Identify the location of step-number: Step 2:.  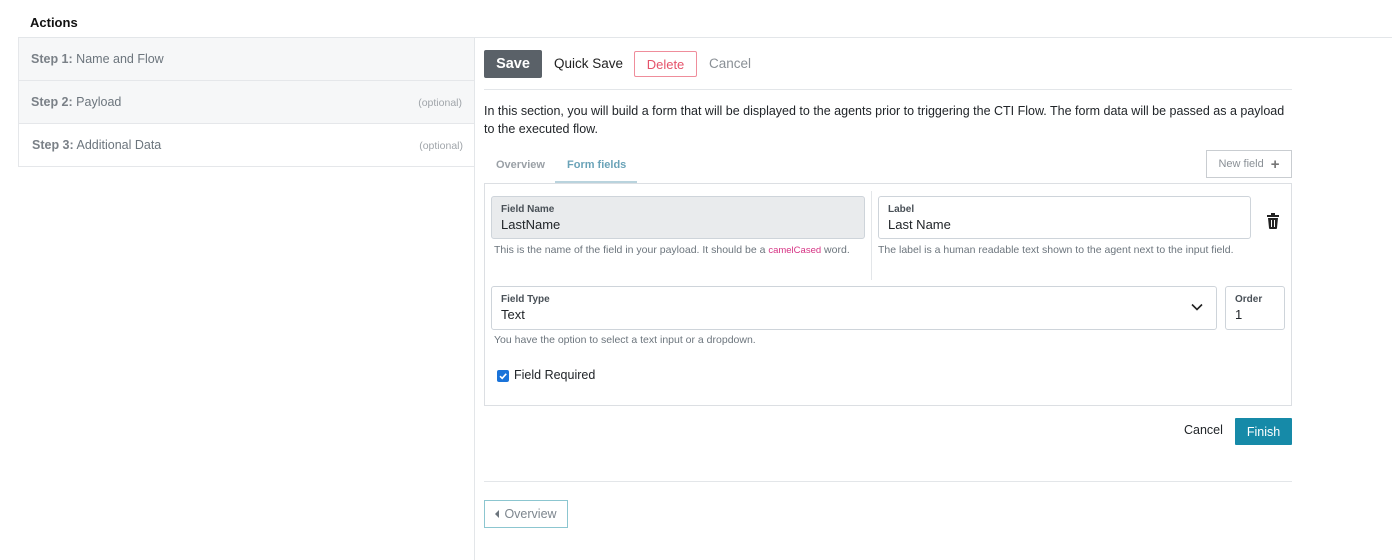
(52, 102).